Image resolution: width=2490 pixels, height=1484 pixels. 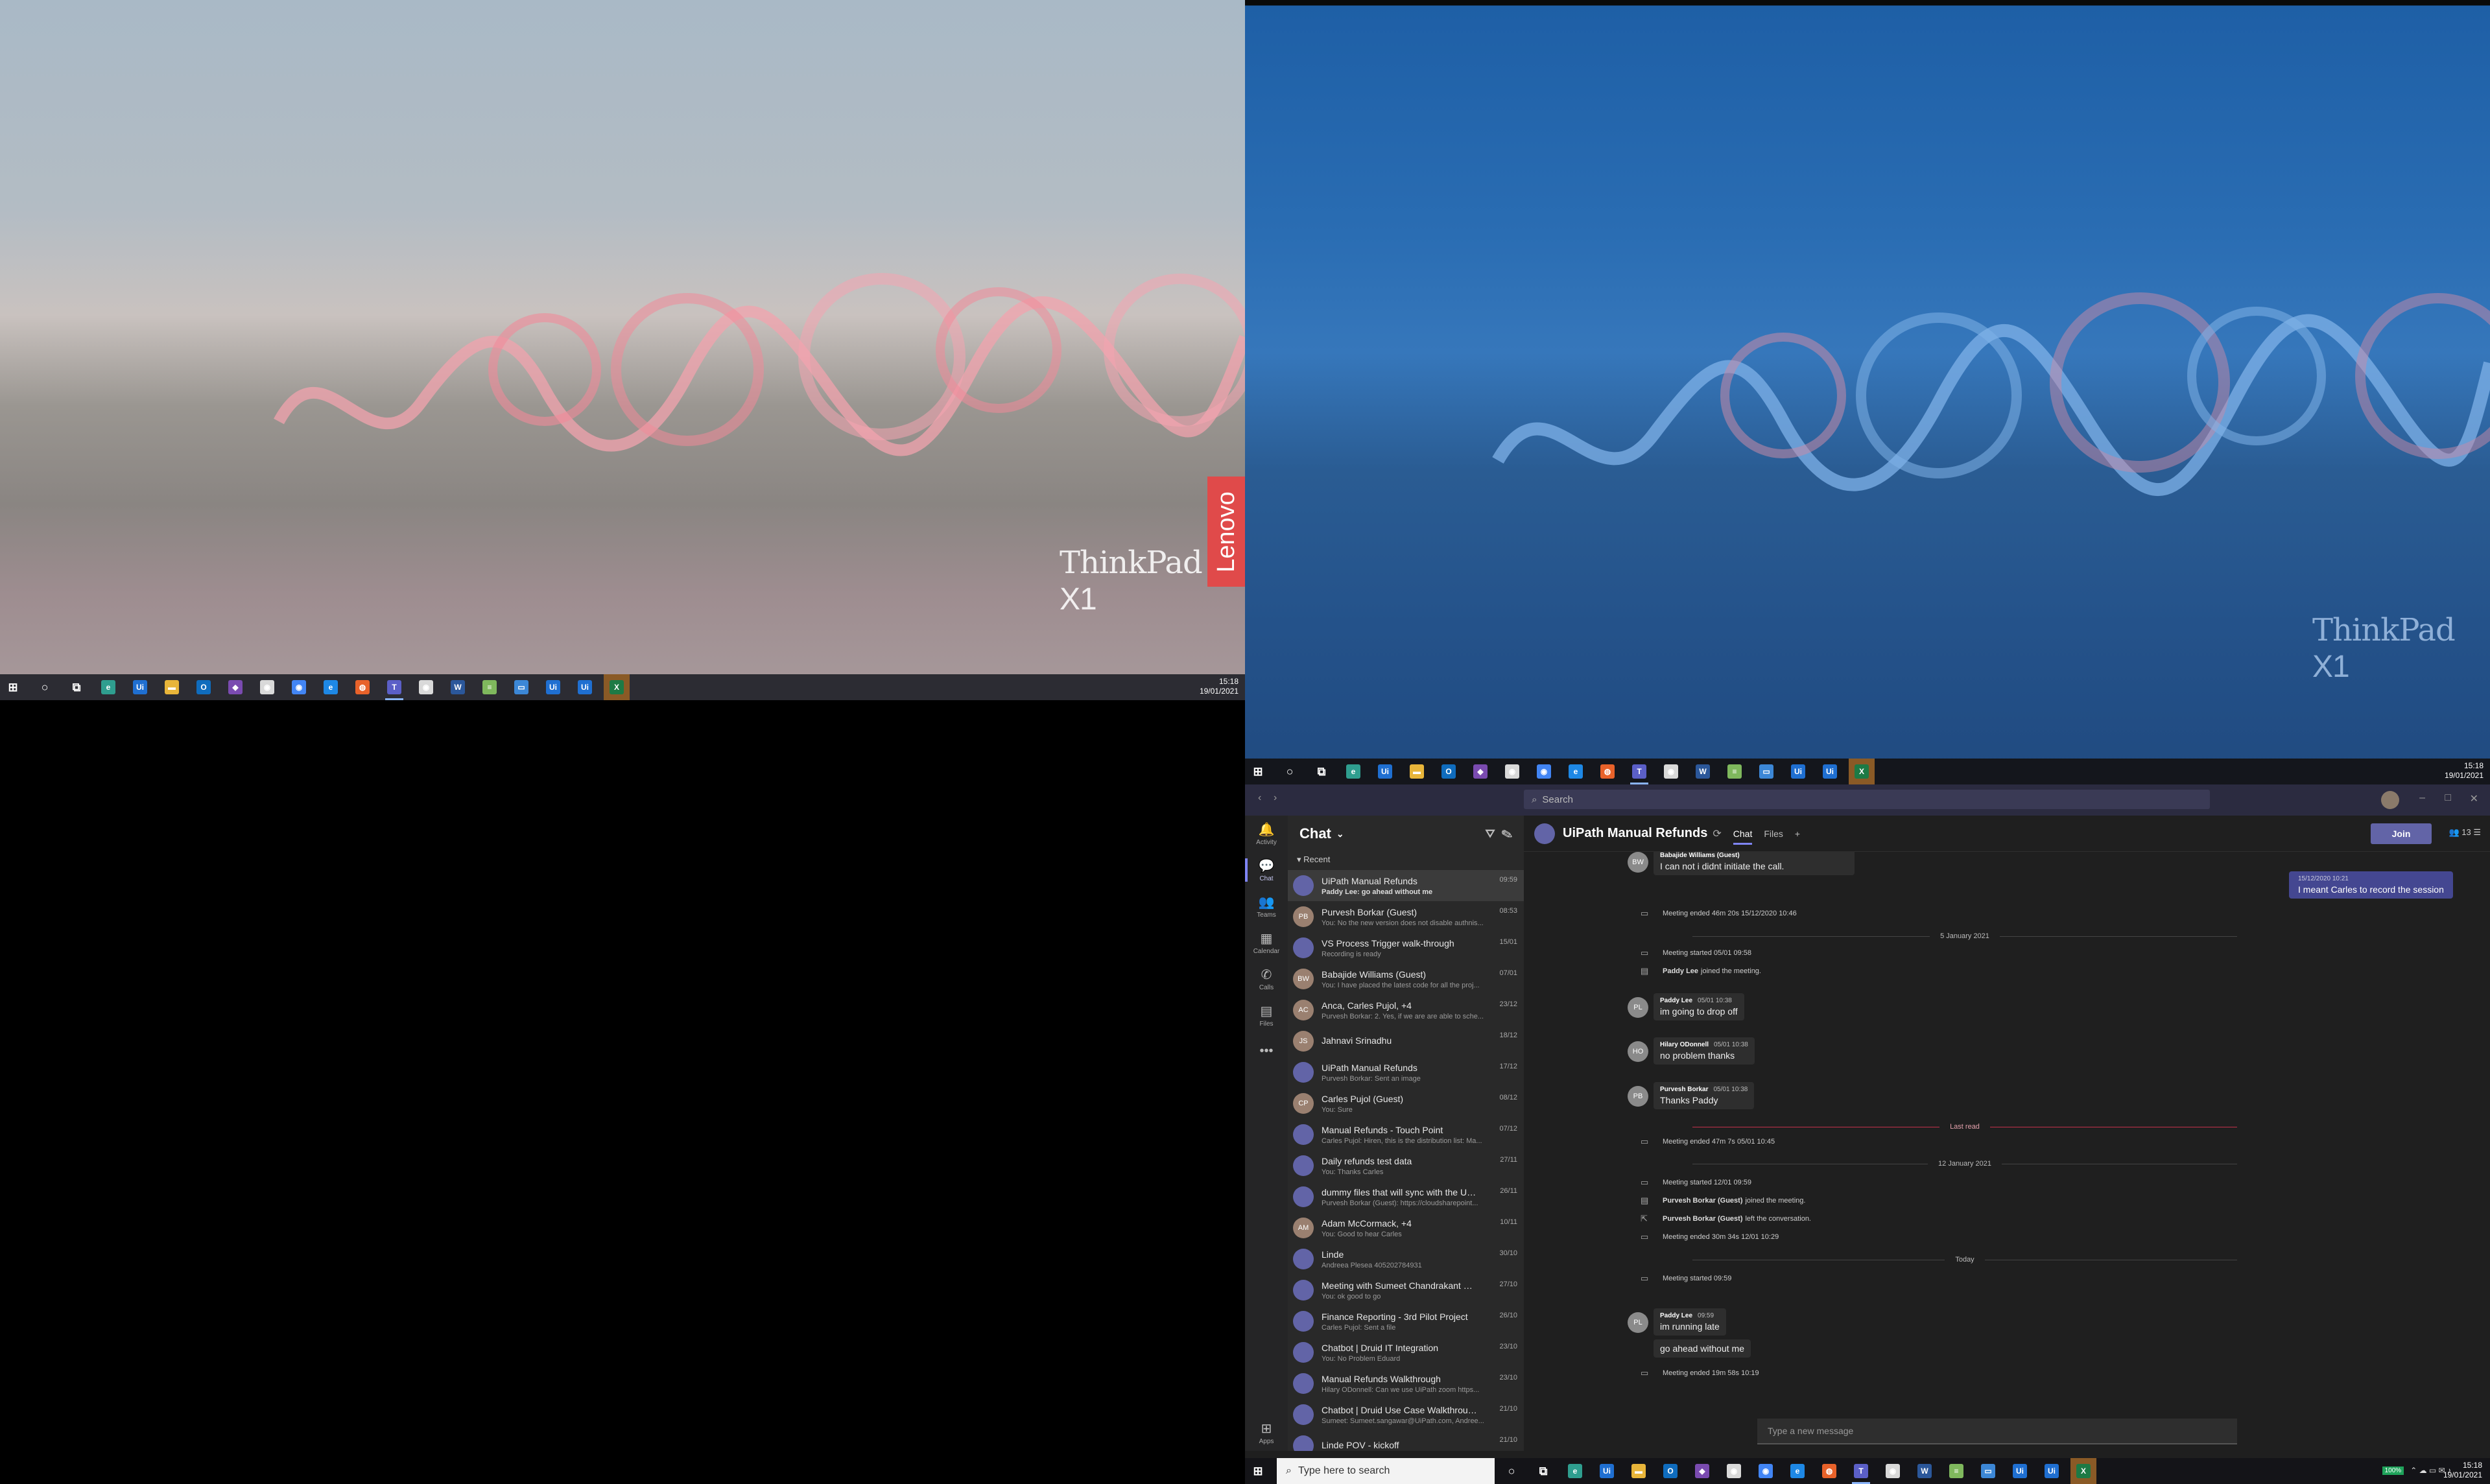 I want to click on chat-list-item: Linde POV - kickoff 21/10, so click(x=1406, y=1440).